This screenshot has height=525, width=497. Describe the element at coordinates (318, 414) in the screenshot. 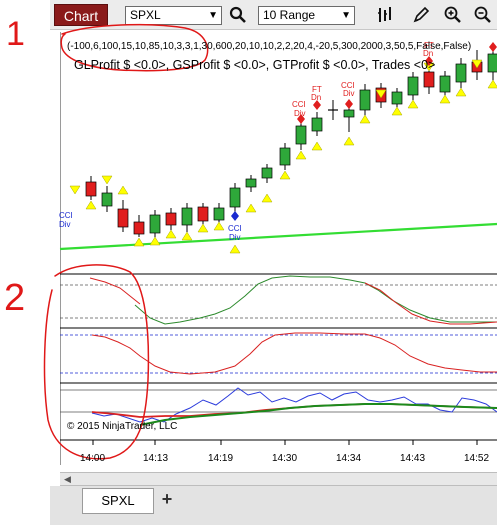

I see `indicator3-green-line` at that location.